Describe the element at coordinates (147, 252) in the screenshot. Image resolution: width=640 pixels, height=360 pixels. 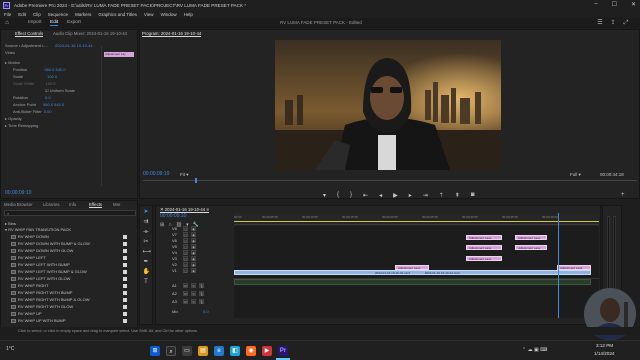
I see `slip-tool-icon: ⟷` at that location.